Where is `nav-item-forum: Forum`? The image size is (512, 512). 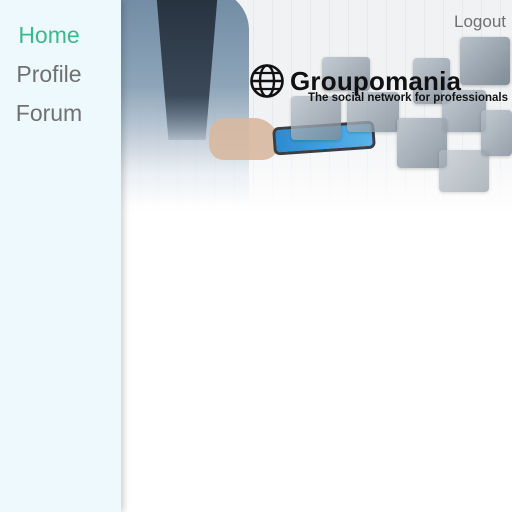 nav-item-forum: Forum is located at coordinates (49, 113).